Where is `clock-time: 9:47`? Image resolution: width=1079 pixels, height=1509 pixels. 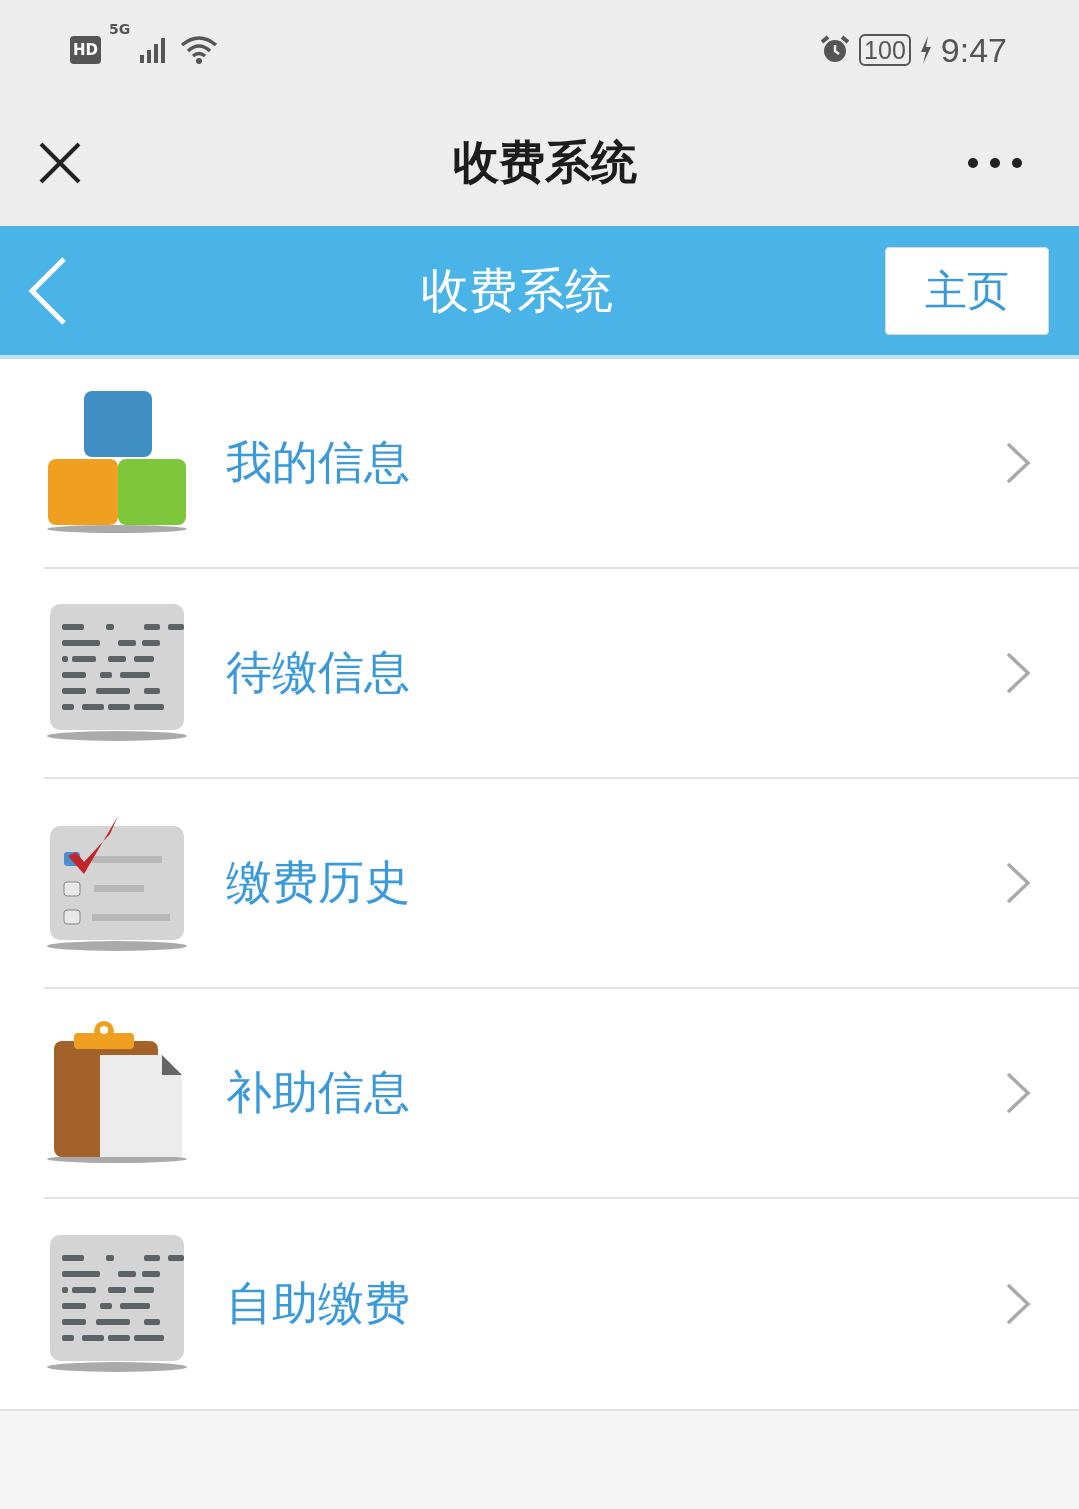
clock-time: 9:47 is located at coordinates (973, 50).